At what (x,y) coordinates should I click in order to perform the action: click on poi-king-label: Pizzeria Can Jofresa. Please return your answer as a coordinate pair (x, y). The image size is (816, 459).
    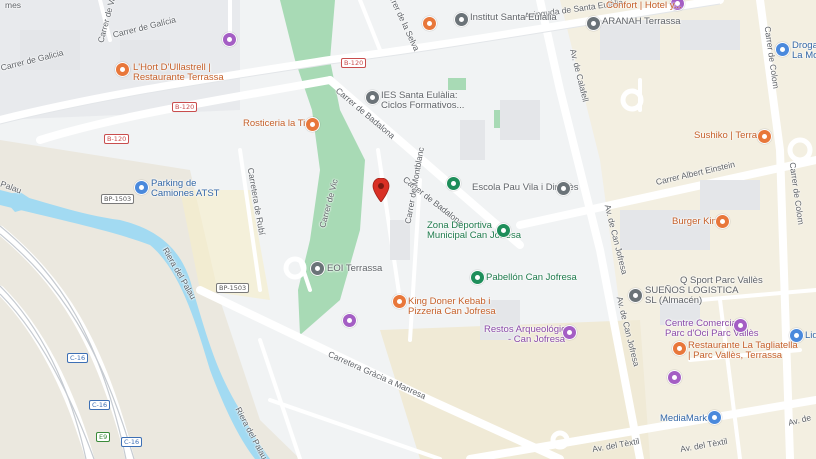
    Looking at the image, I should click on (452, 311).